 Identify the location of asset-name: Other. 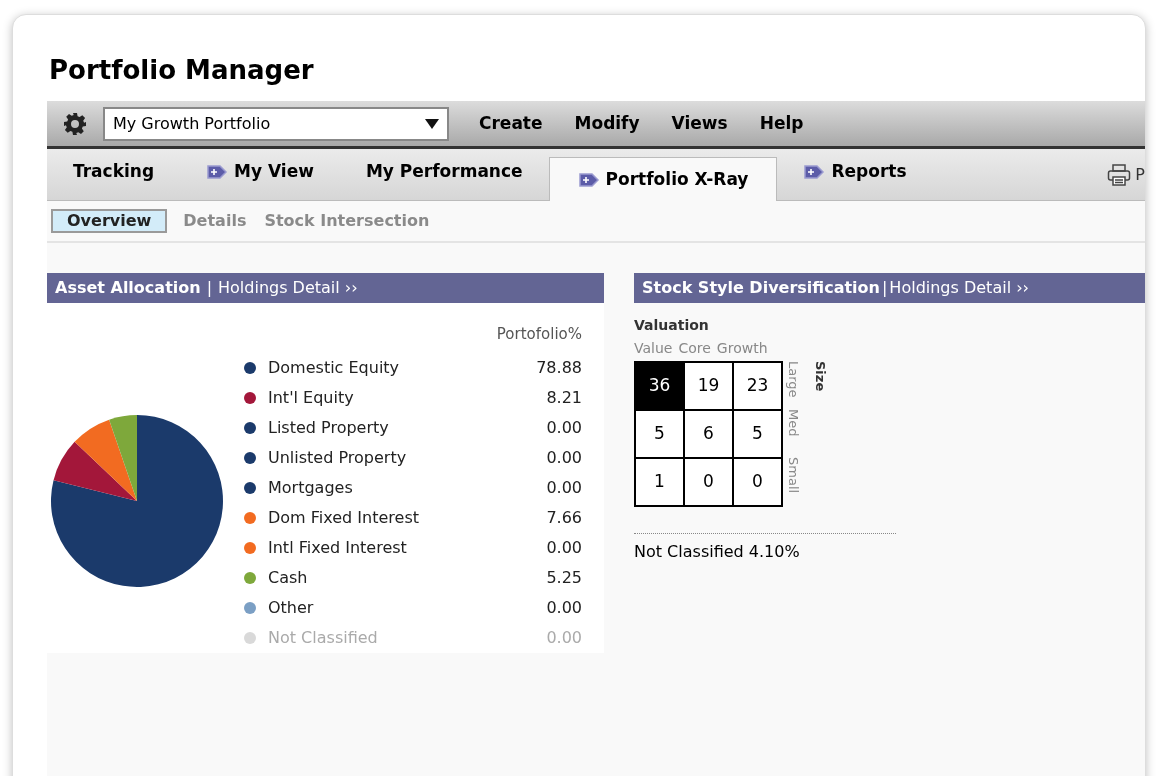
(291, 608).